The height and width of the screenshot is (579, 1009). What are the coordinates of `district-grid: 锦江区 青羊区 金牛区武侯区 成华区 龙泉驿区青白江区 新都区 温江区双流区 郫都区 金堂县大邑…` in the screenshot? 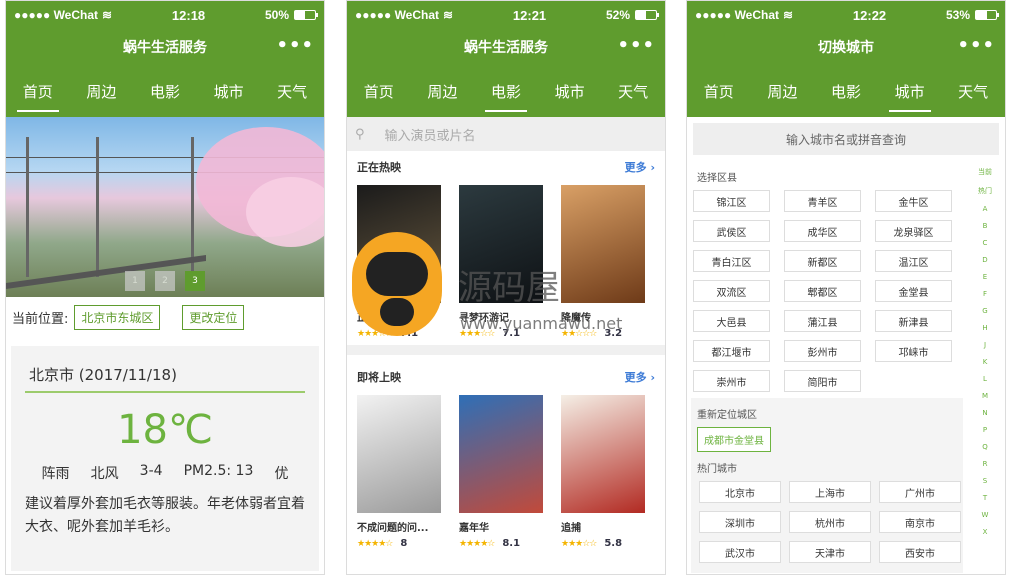 It's located at (827, 291).